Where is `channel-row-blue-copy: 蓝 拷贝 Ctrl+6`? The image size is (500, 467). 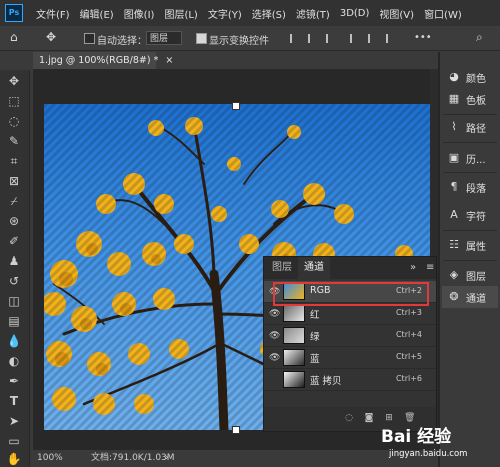
channel-row-blue-copy: 蓝 拷贝 Ctrl+6 is located at coordinates (350, 380).